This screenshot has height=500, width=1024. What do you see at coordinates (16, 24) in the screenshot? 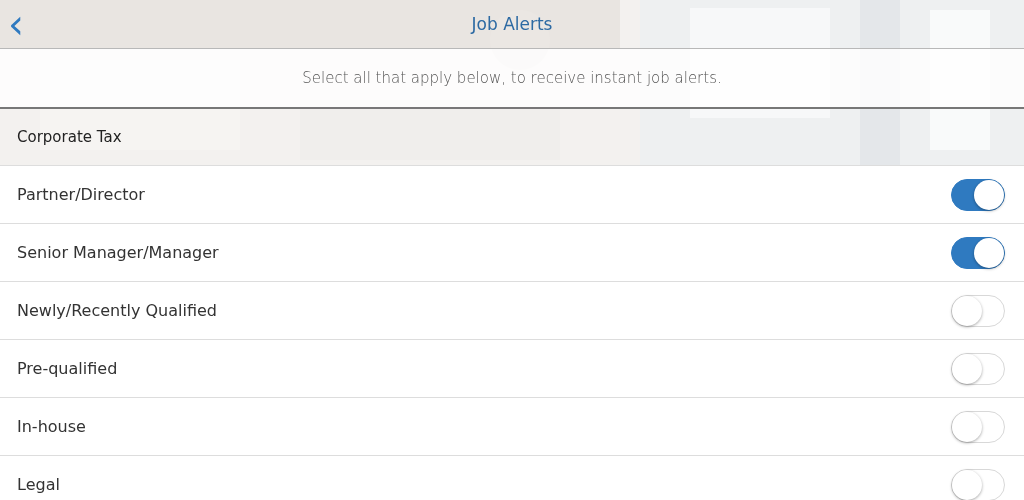
I see `back-button: ‹` at bounding box center [16, 24].